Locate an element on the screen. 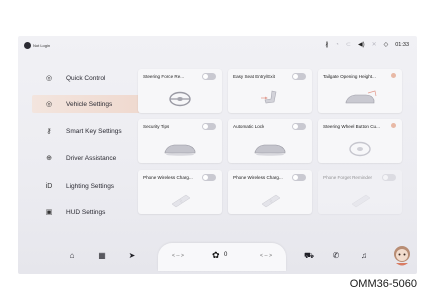 The height and width of the screenshot is (294, 427). navigation-arrow-icon: ➤ is located at coordinates (132, 255).